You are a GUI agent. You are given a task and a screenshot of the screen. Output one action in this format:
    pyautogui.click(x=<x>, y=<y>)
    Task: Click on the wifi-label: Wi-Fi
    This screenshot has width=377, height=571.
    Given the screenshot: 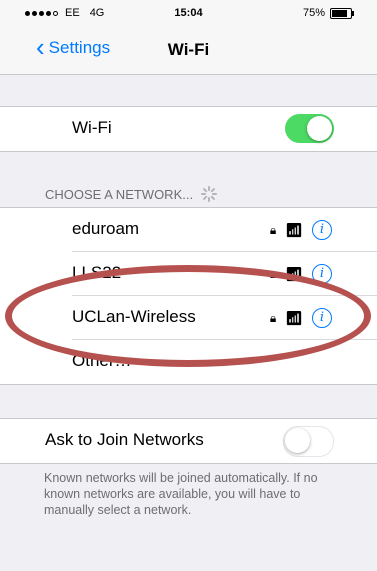 What is the action you would take?
    pyautogui.click(x=92, y=127)
    